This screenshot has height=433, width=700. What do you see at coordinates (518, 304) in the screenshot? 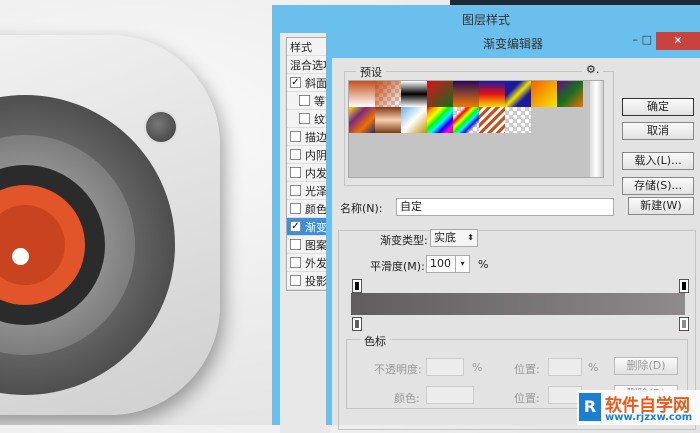
I see `gradient-bar` at bounding box center [518, 304].